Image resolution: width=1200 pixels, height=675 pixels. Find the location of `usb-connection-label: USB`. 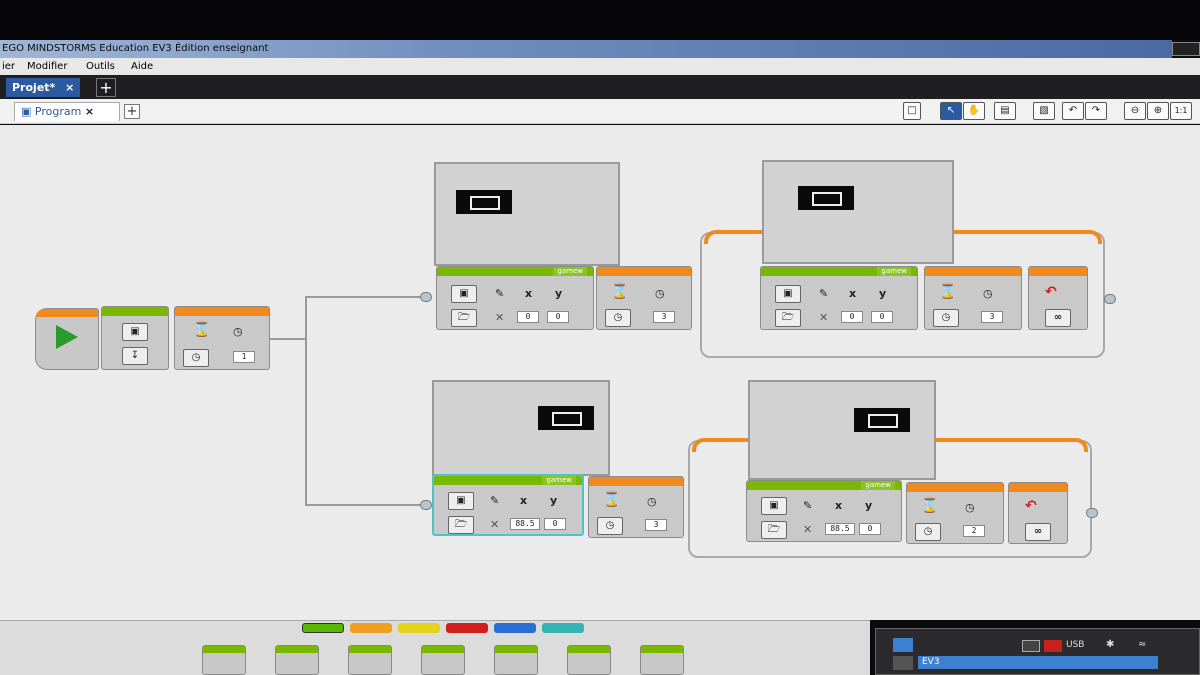

usb-connection-label: USB is located at coordinates (1075, 645).